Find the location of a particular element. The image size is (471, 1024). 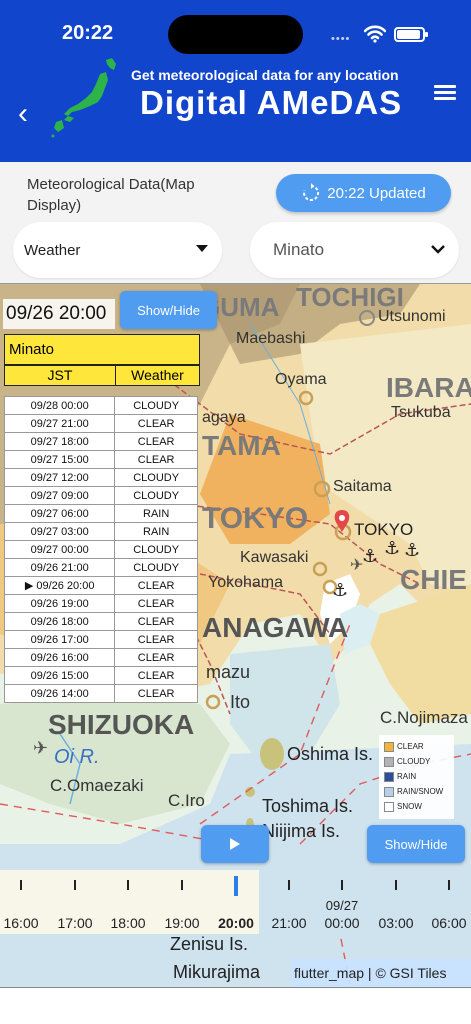

map-label-utsunomiya: Utsunomi is located at coordinates (412, 316).